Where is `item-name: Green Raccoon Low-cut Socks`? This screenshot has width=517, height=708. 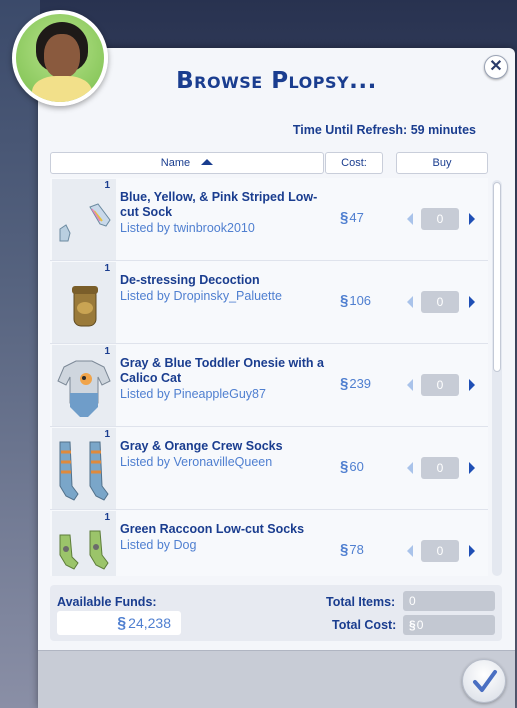
item-name: Green Raccoon Low-cut Socks is located at coordinates (212, 529).